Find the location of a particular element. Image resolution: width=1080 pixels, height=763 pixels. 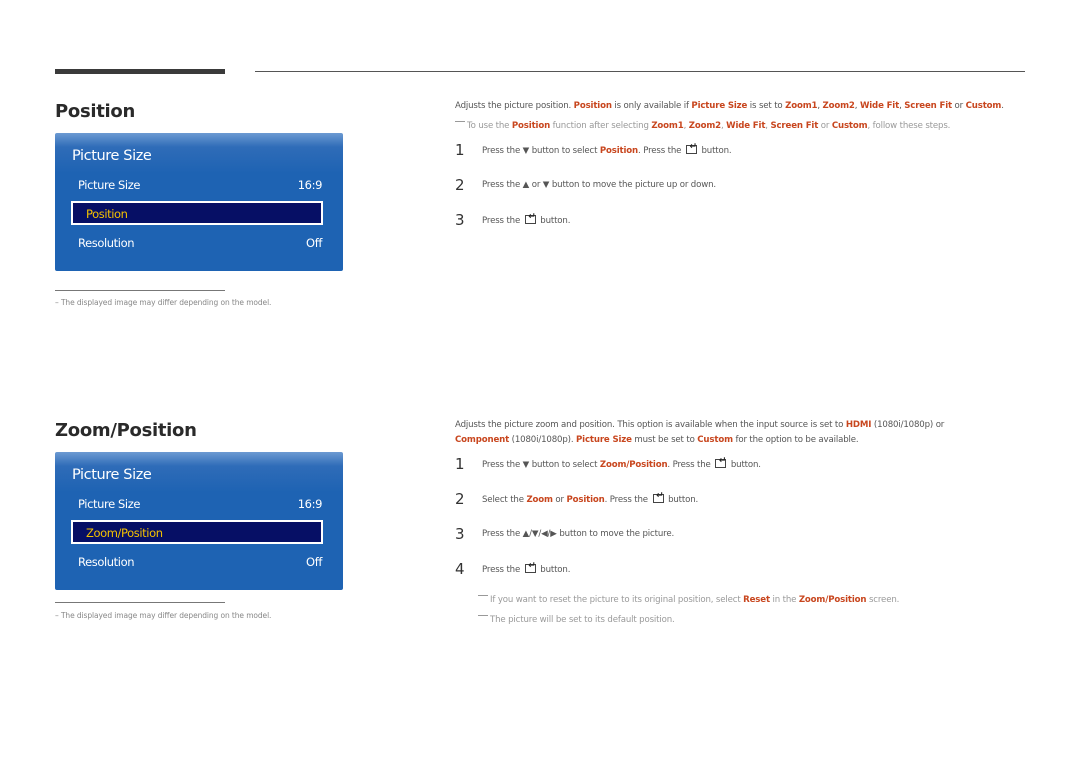

step-3: 3 Press the button. is located at coordinates (512, 220).